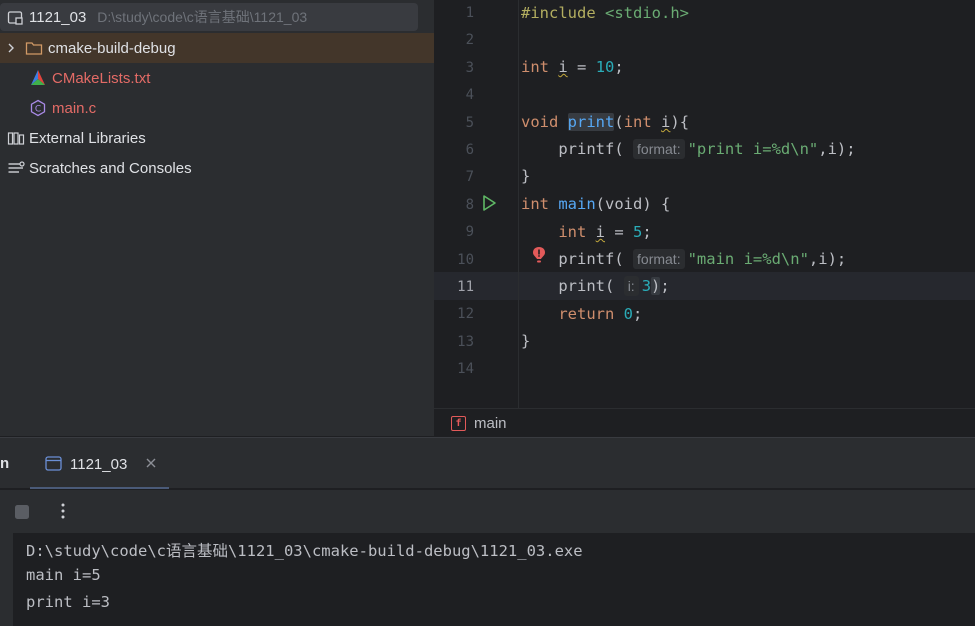  I want to click on project-root-path: D:\study\code\c语言基础\1121_03, so click(202, 17).